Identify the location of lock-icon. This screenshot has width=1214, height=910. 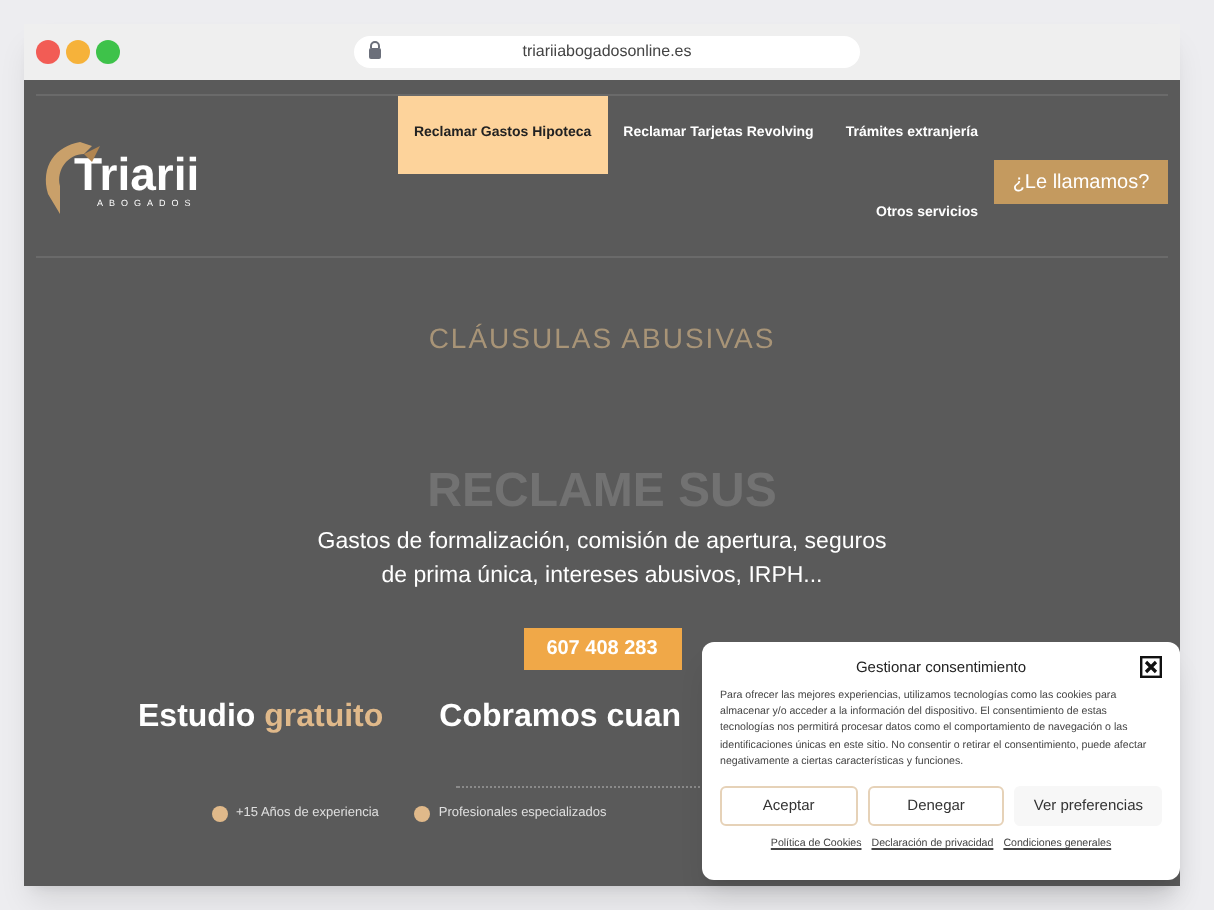
(375, 50).